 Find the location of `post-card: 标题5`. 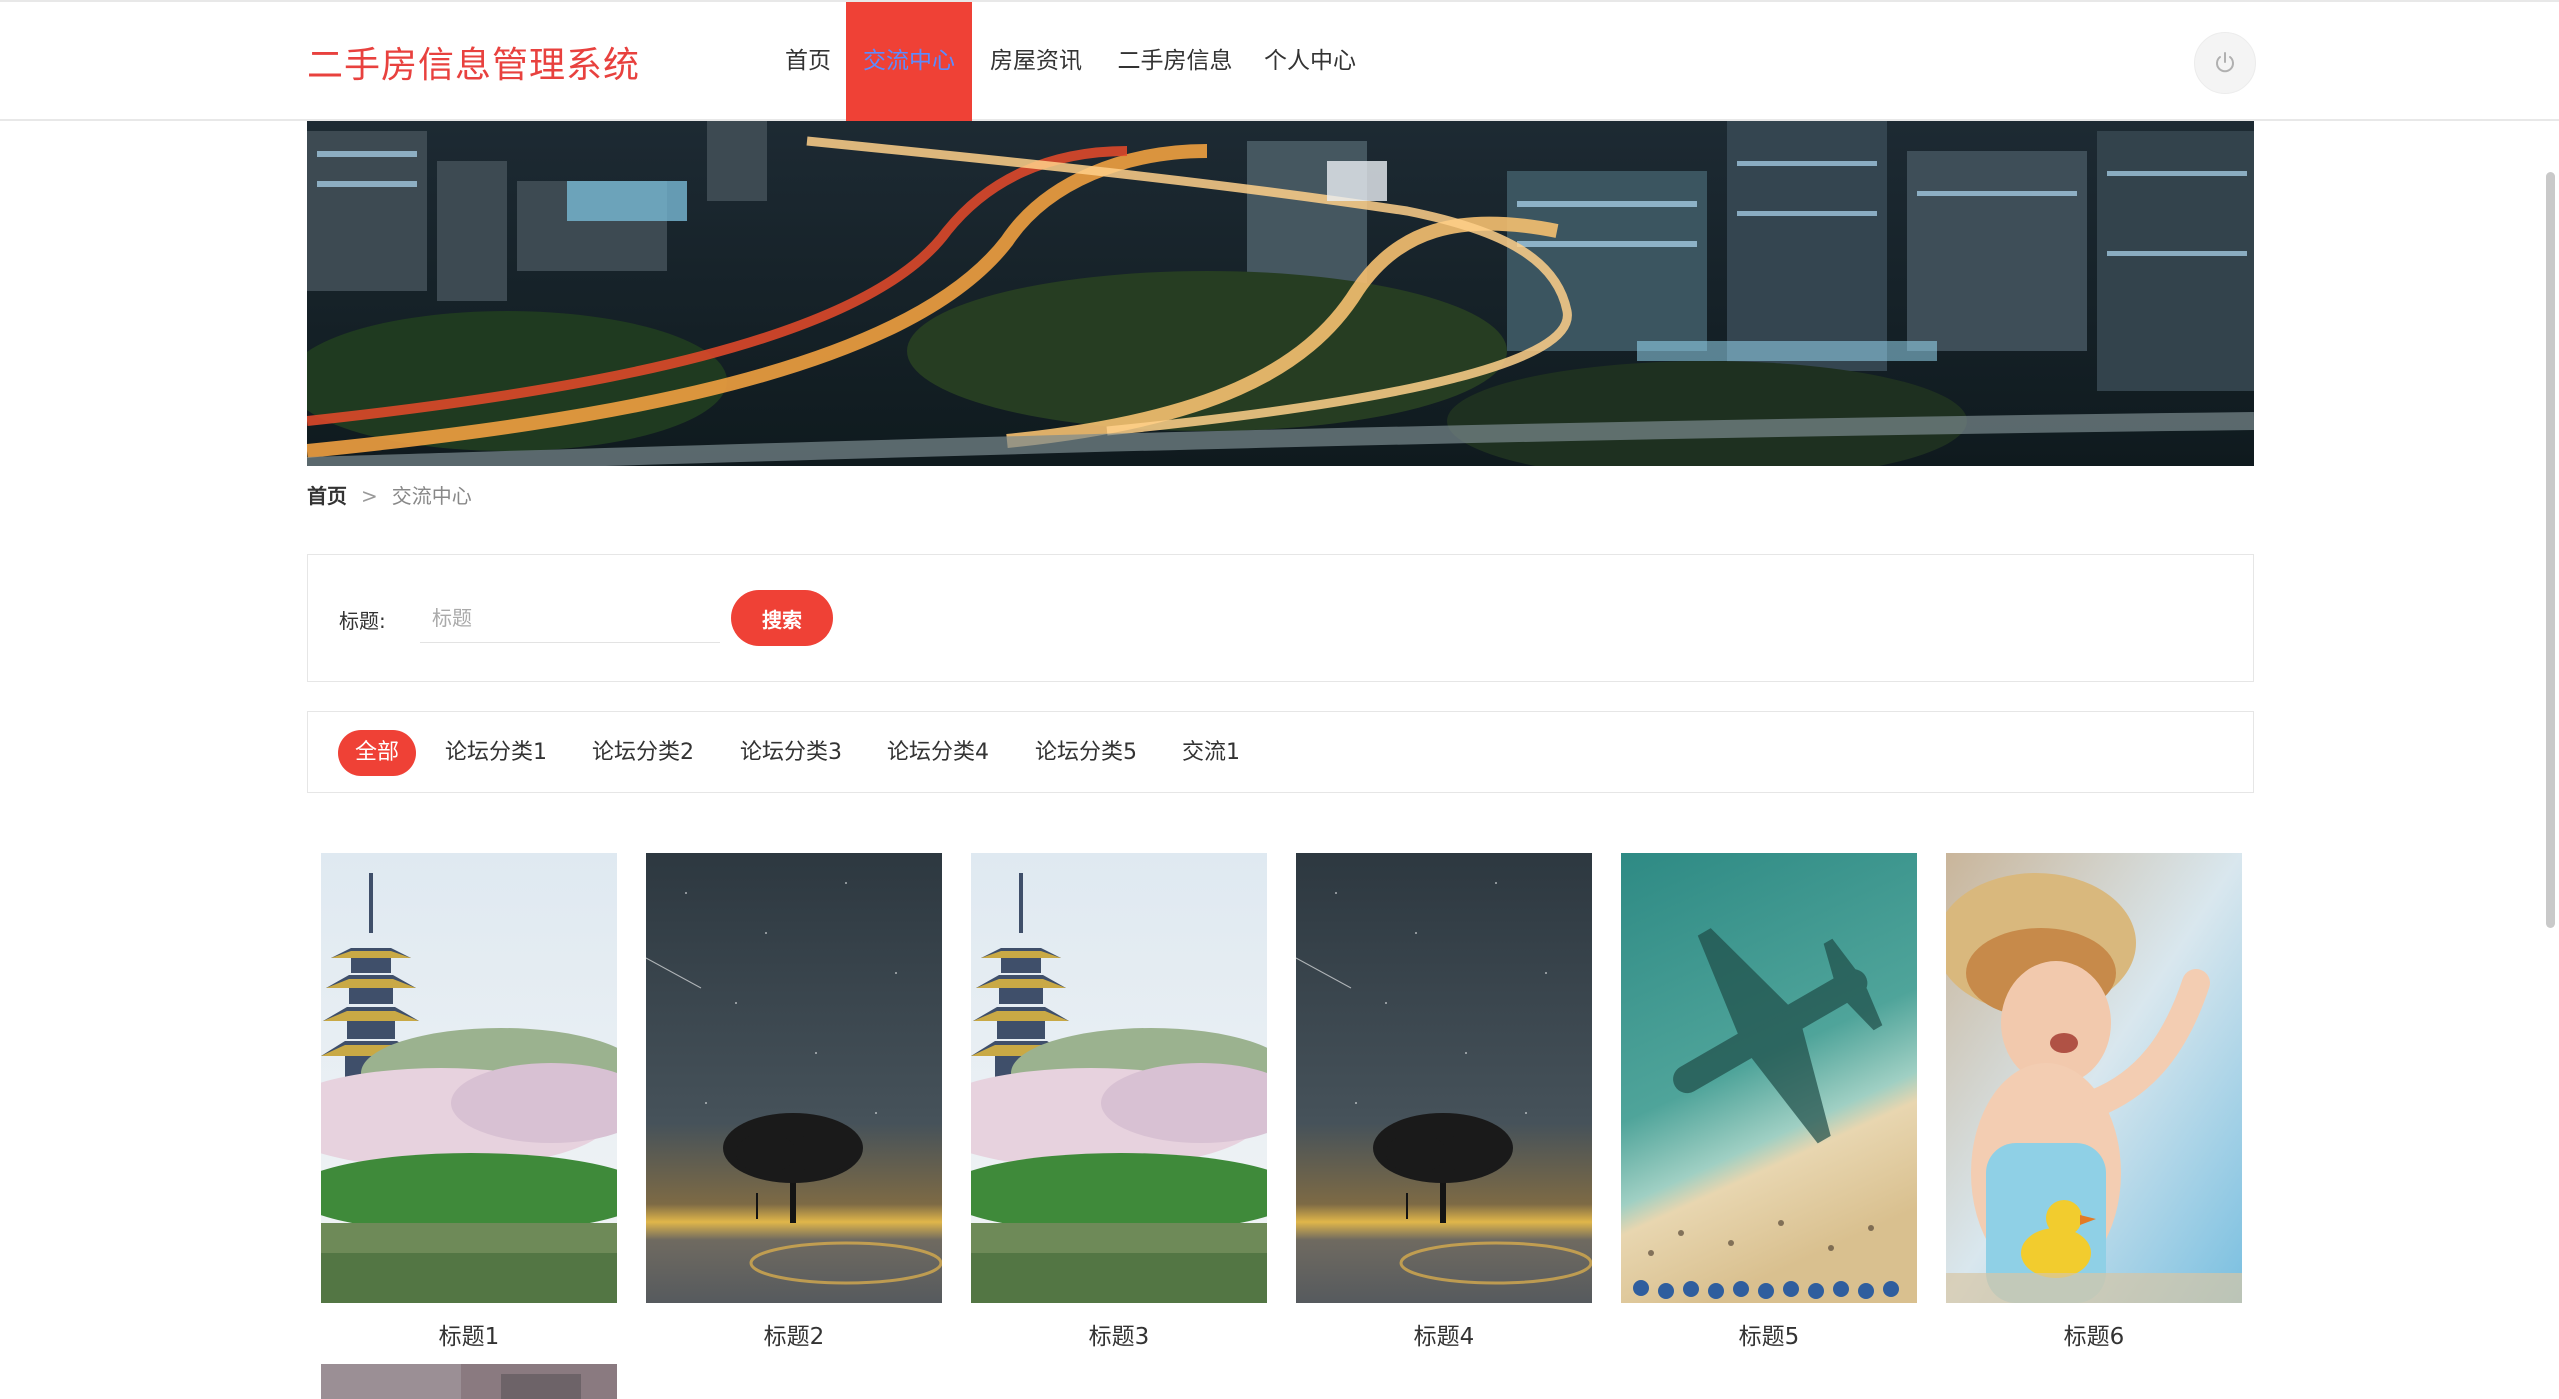

post-card: 标题5 is located at coordinates (1769, 1103).